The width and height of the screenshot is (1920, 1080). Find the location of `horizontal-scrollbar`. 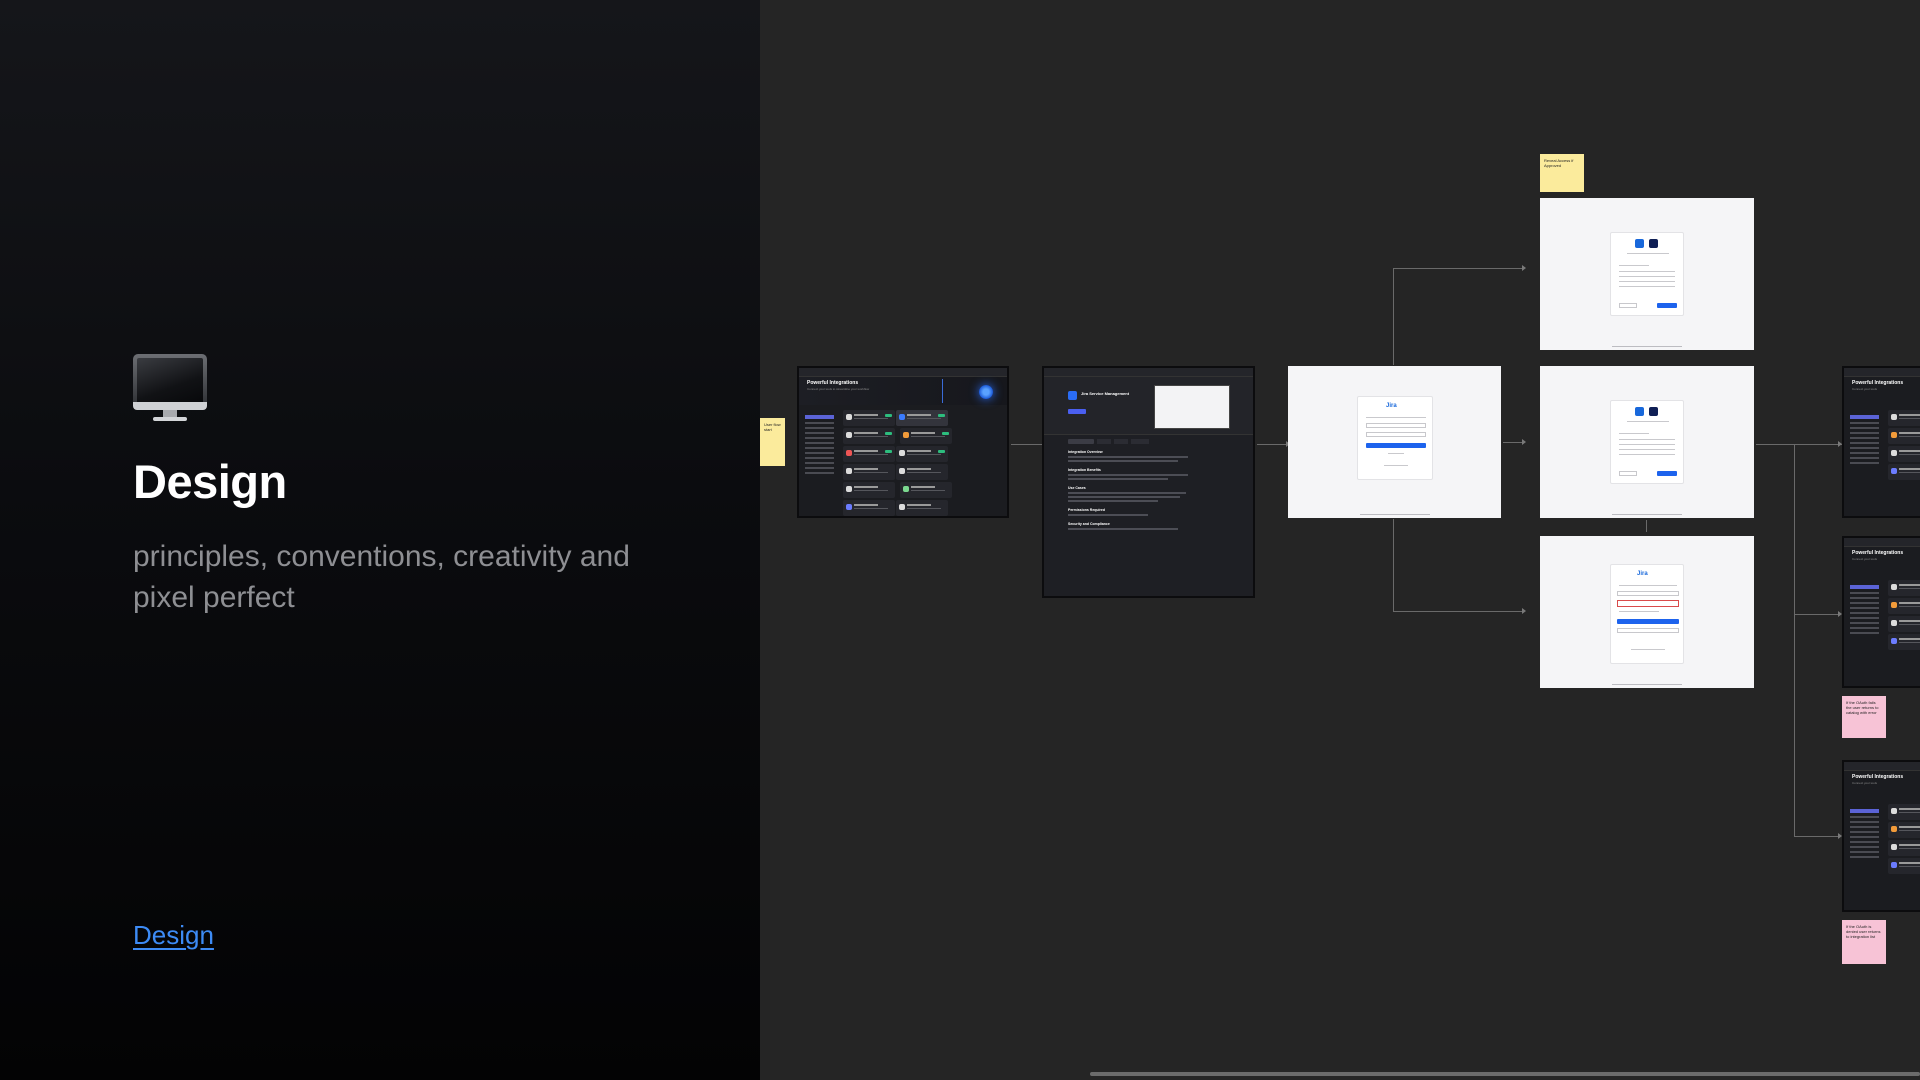

horizontal-scrollbar is located at coordinates (1505, 1074).